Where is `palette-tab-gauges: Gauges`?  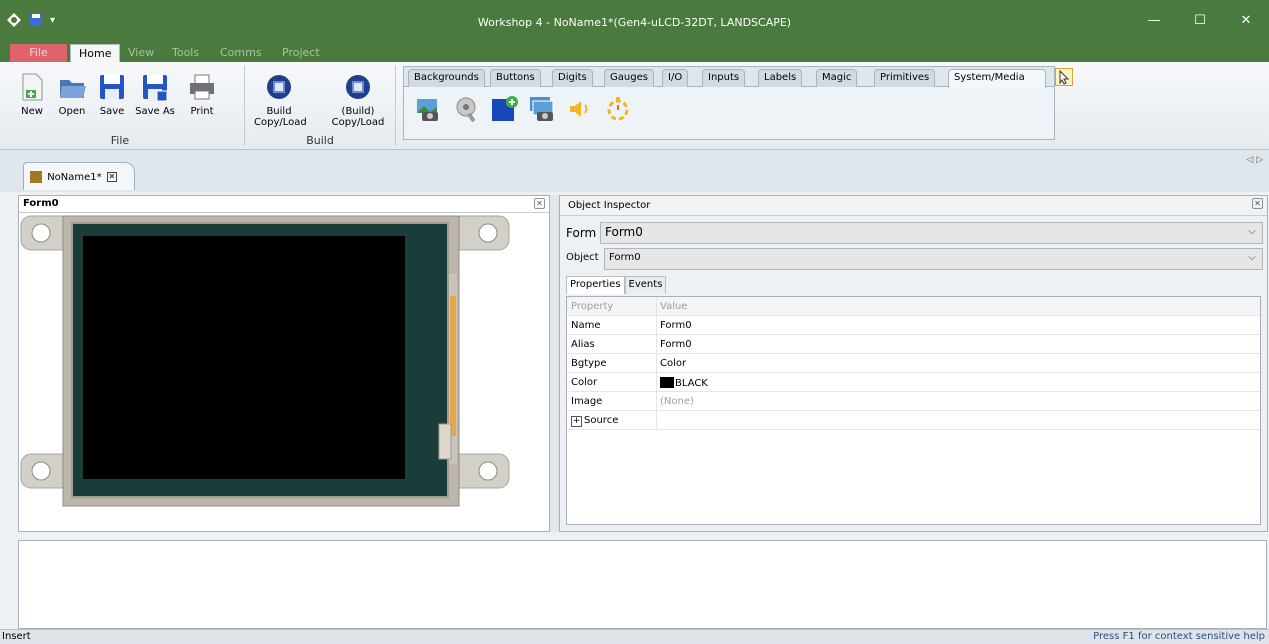
palette-tab-gauges: Gauges is located at coordinates (629, 78).